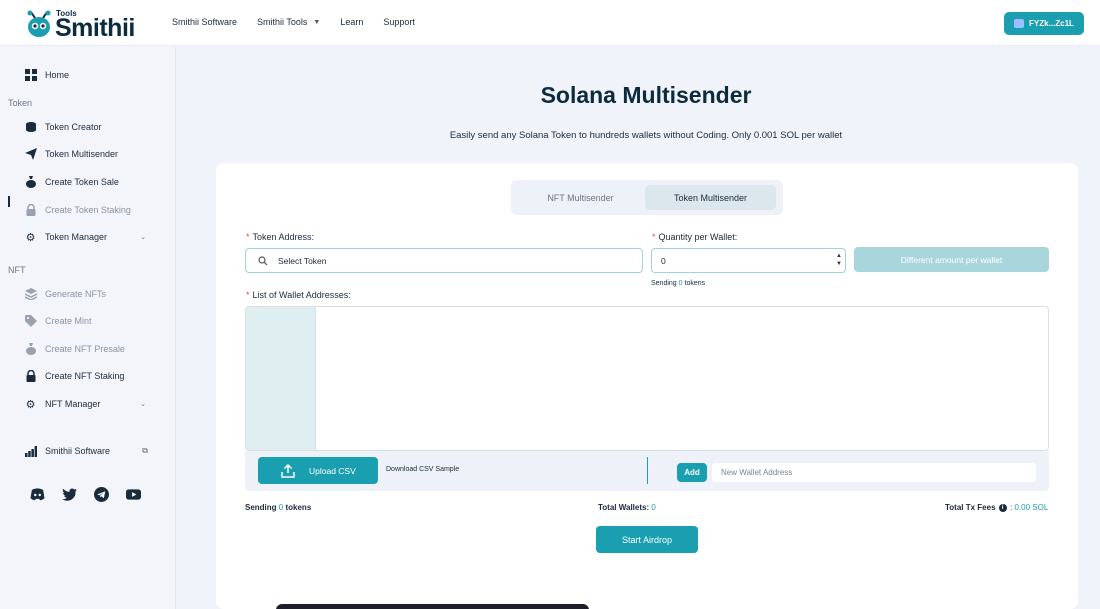 Image resolution: width=1100 pixels, height=609 pixels. Describe the element at coordinates (89, 376) in the screenshot. I see `sidebar-item-create-nft-staking: Create NFT Staking` at that location.